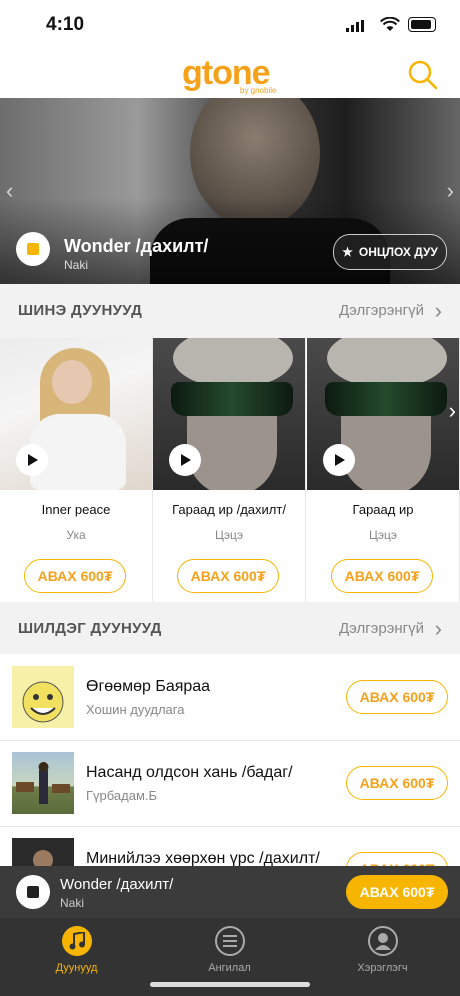  I want to click on song-artist: Ука, so click(76, 535).